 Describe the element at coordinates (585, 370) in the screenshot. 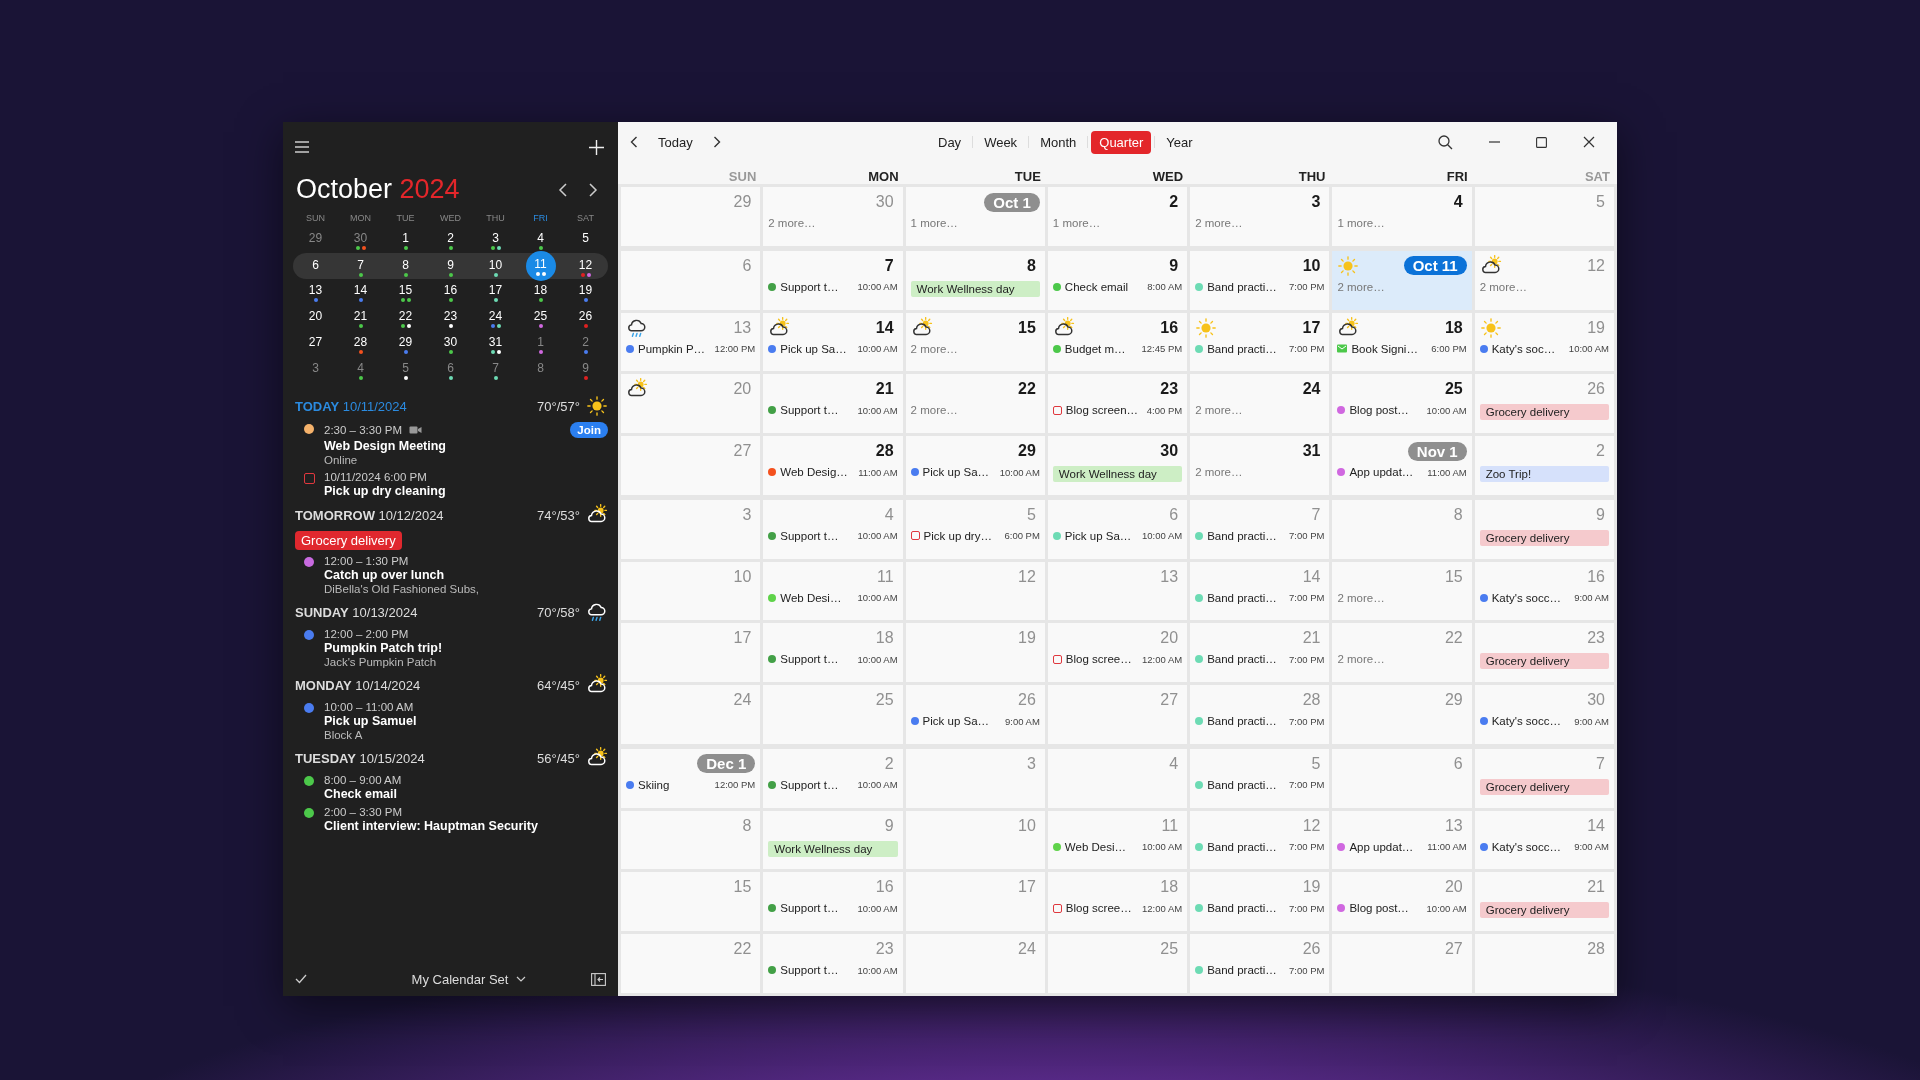

I see `mini-calendar-day: 9` at that location.